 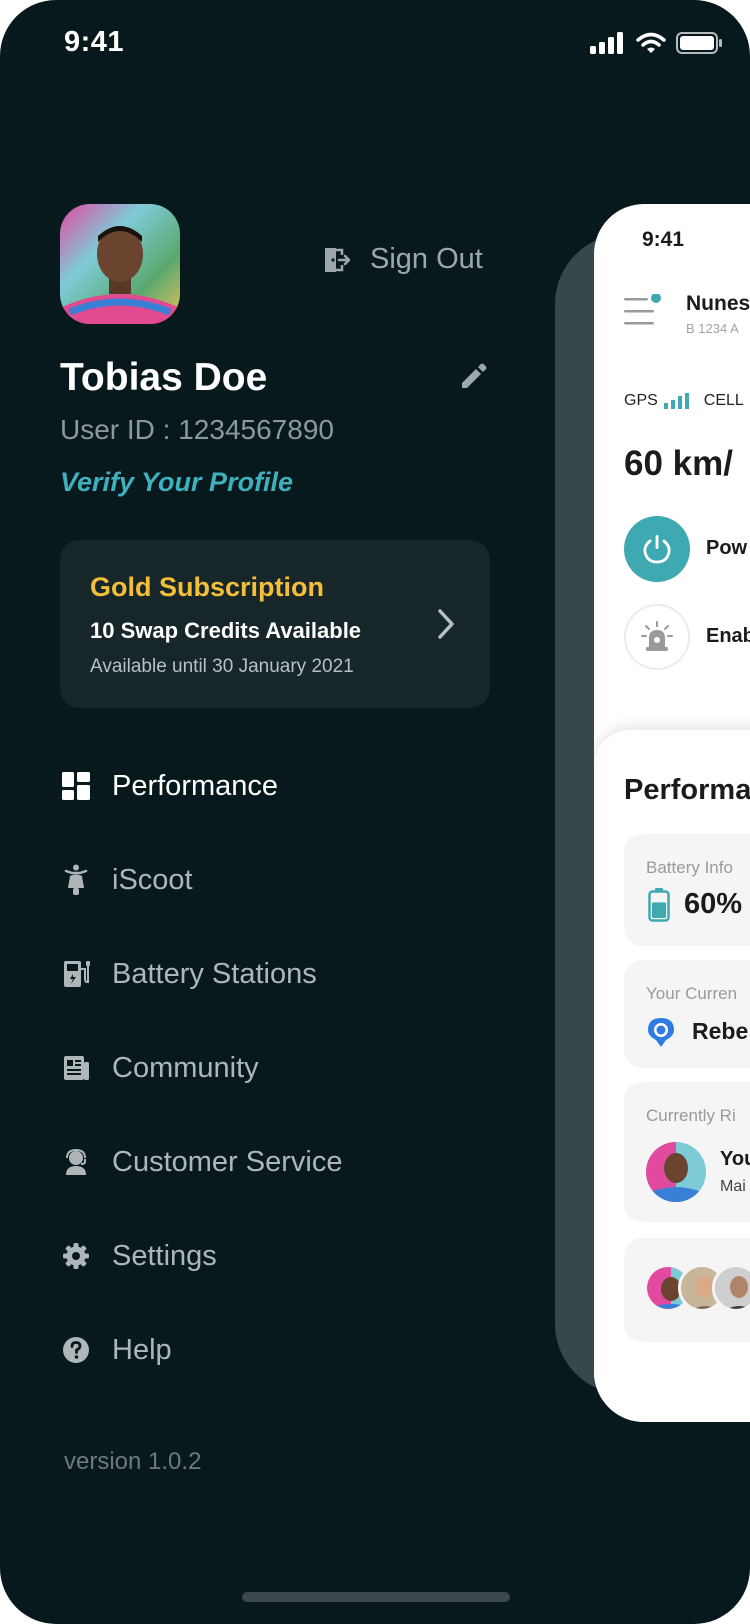 I want to click on rider-subtitle: Mai, so click(x=733, y=1186).